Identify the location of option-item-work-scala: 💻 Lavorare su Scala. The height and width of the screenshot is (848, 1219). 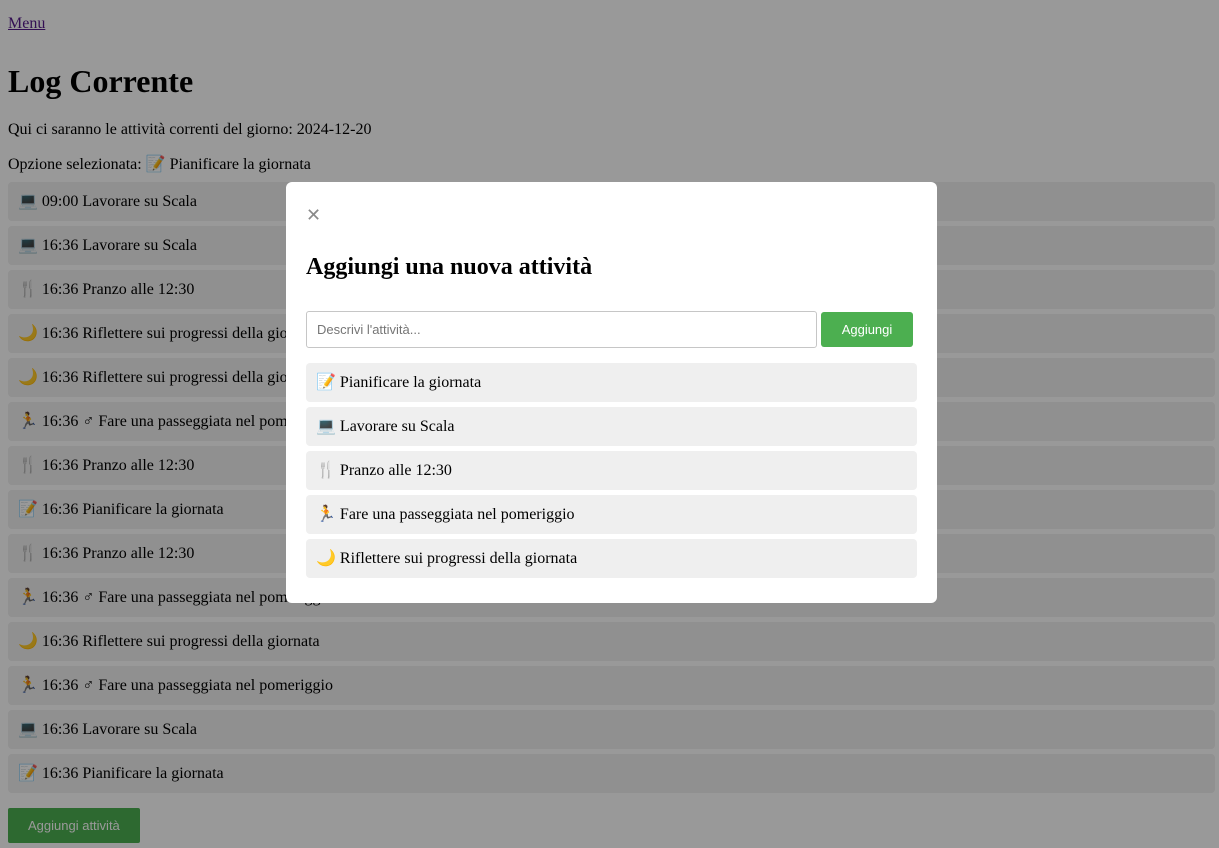
(611, 426).